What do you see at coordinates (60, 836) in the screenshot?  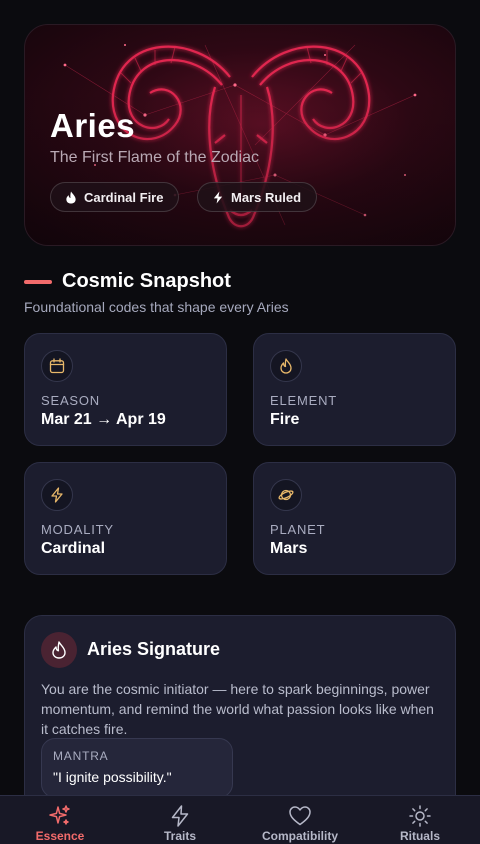 I see `nav-label: Essence` at bounding box center [60, 836].